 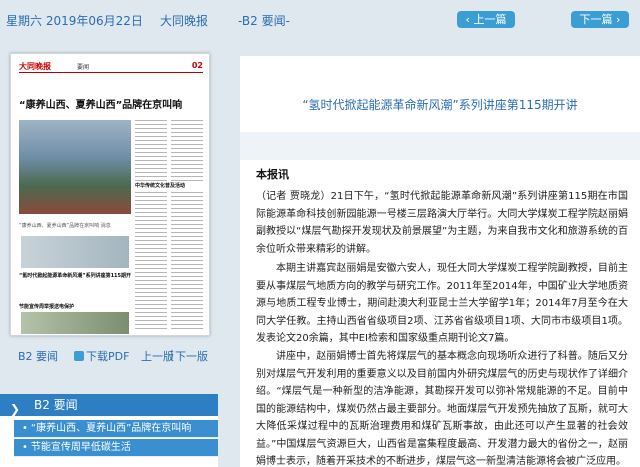 I want to click on thumbnail-page-number: 02, so click(x=197, y=65).